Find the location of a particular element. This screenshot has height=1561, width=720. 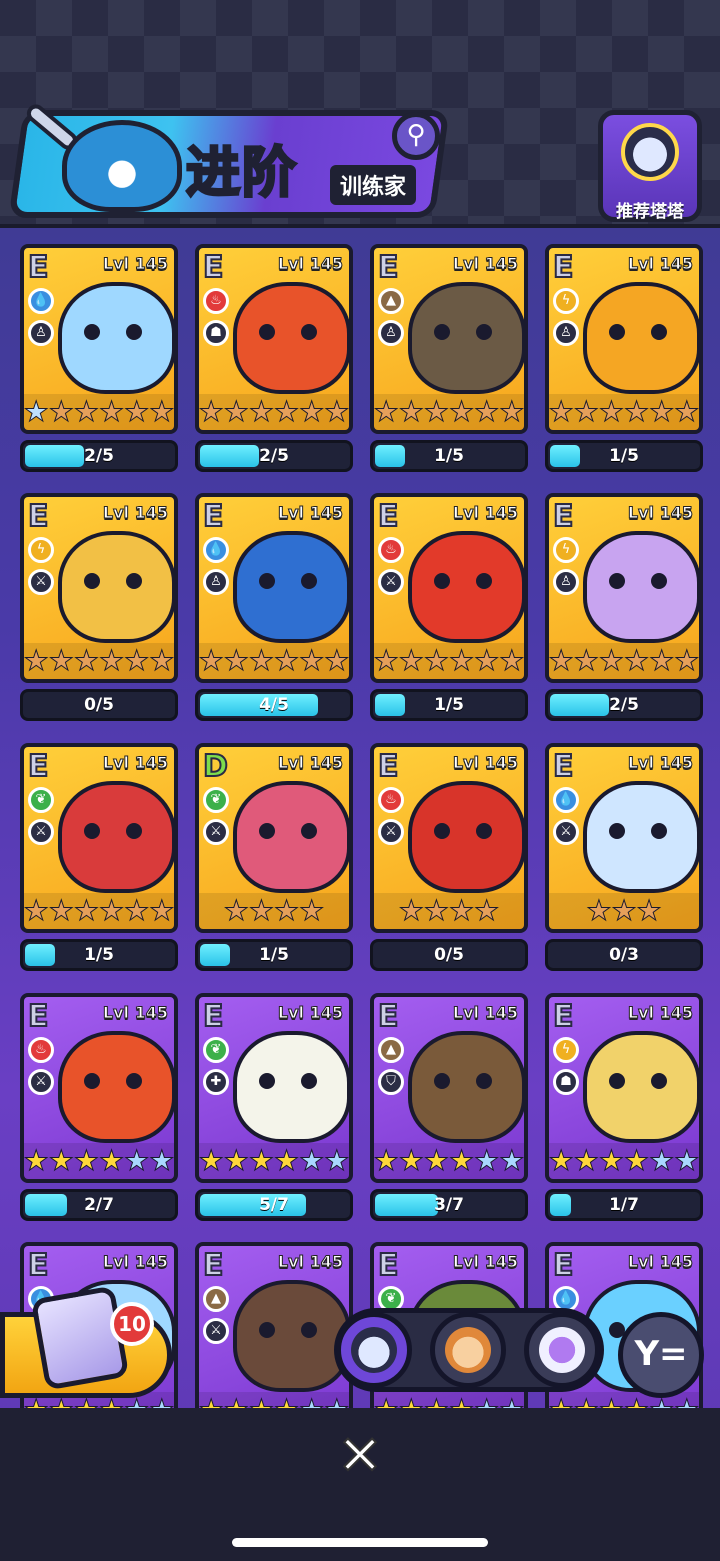

tata-card: E Lvl 145 ♨ ☗ ★ ★ ★ ★ ★ ★ is located at coordinates (274, 339).